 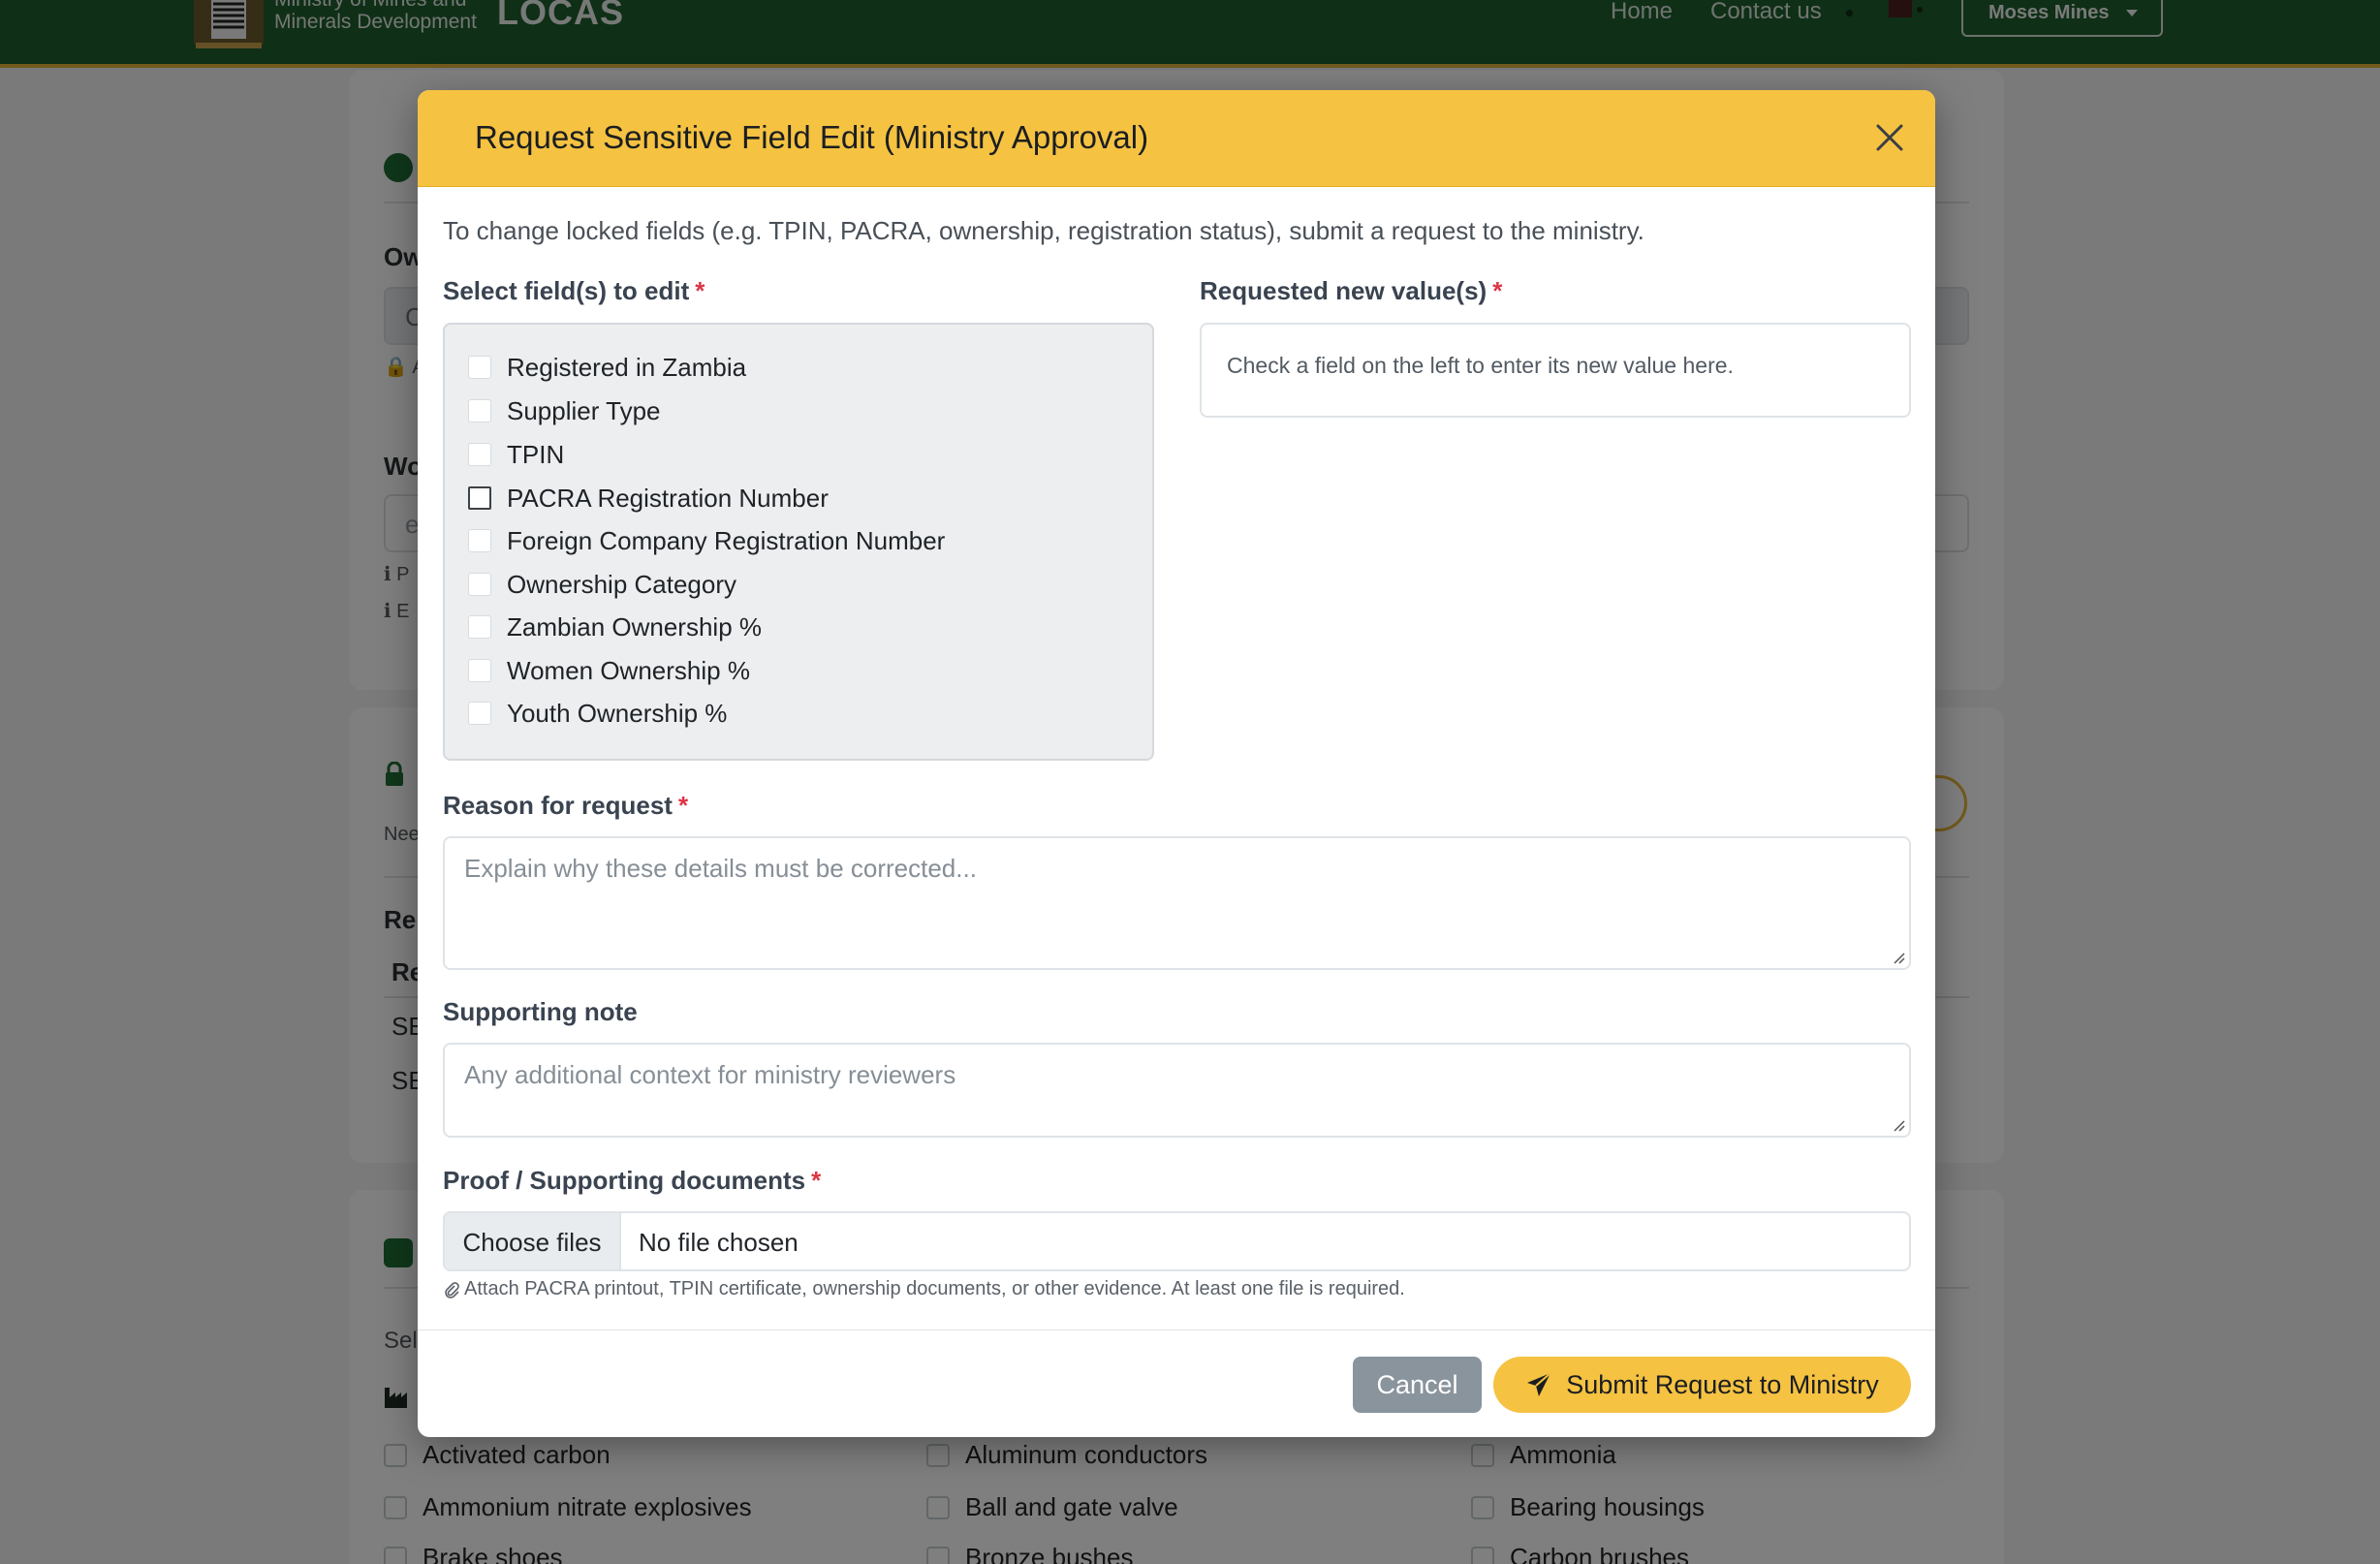 I want to click on checkbox-zambian-ownership: Zambian Ownership %, so click(x=615, y=626).